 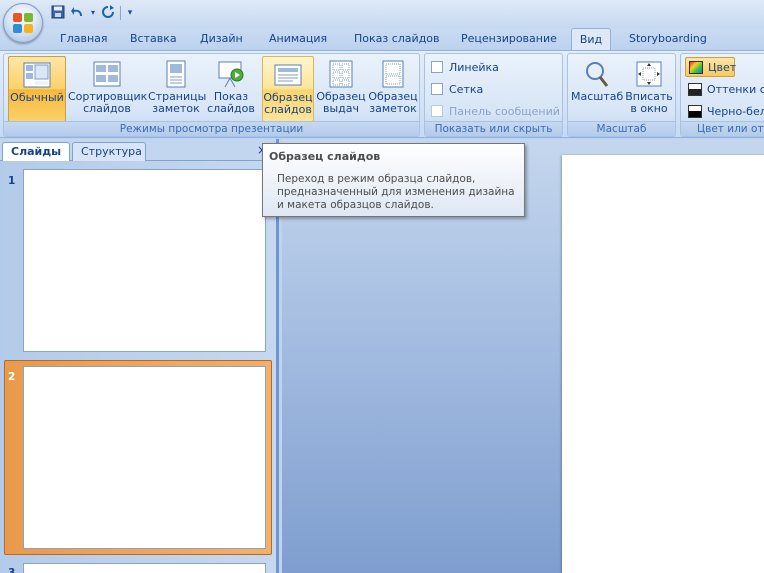 I want to click on message-bar-label: Панель сообщений, so click(x=504, y=111).